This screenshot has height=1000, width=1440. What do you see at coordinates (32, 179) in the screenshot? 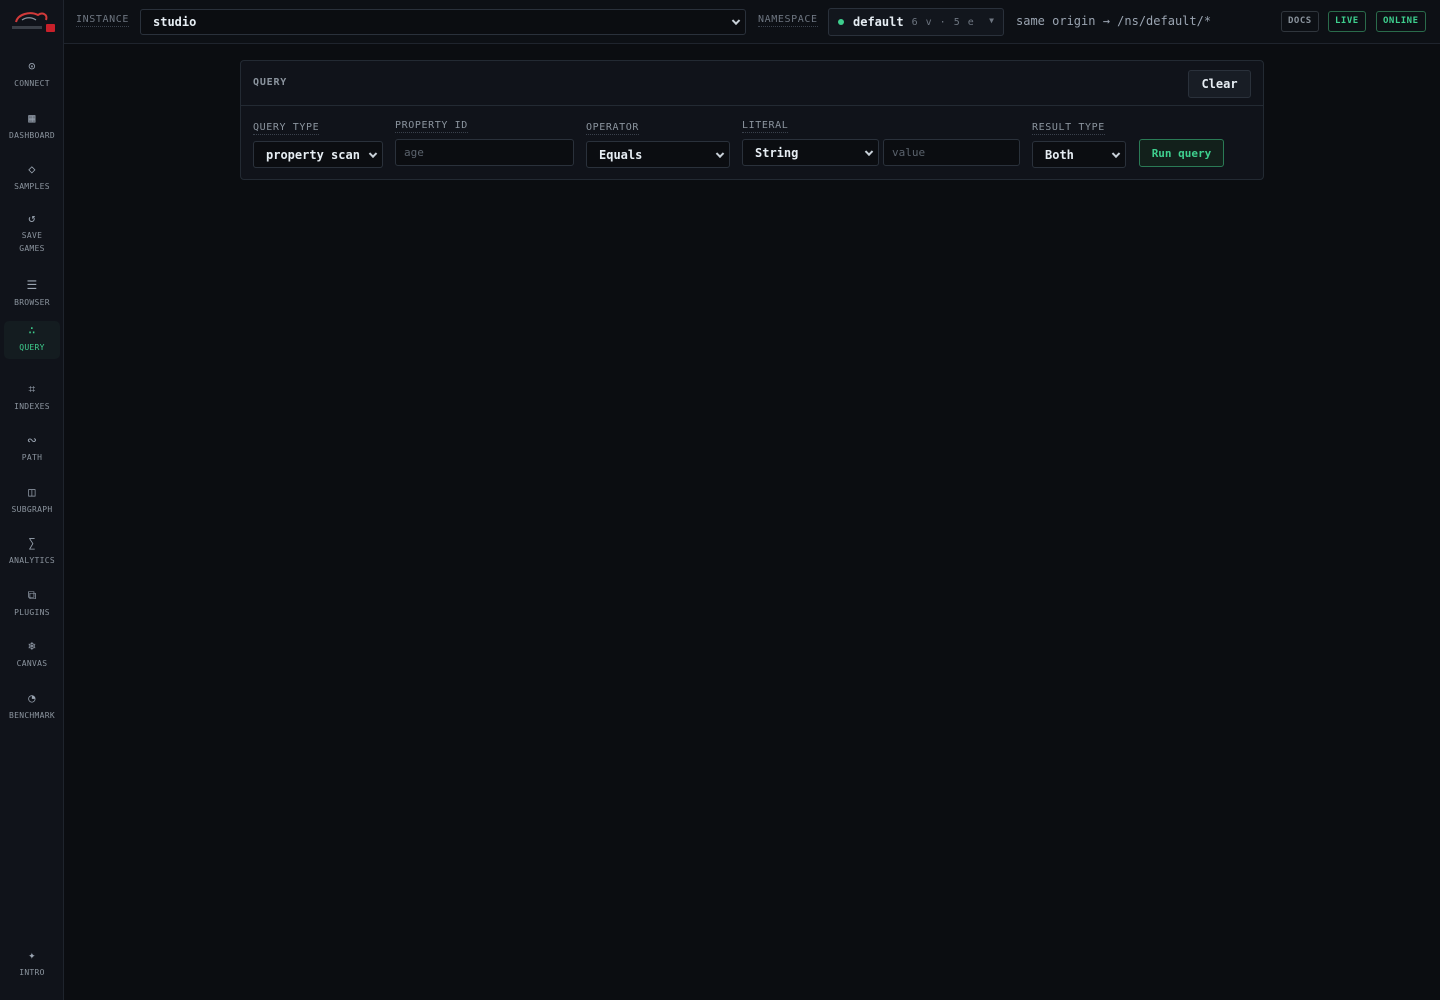
I see `sidebar-item-samples: ◇ SAMPLES` at bounding box center [32, 179].